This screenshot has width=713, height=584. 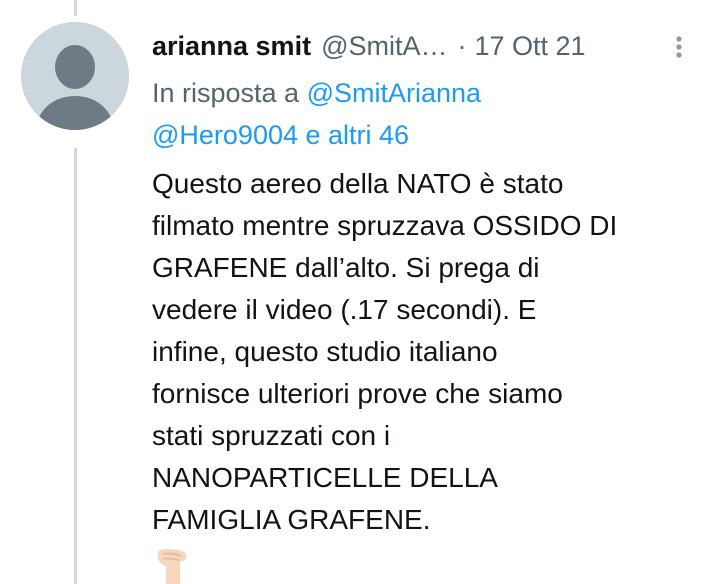 What do you see at coordinates (231, 46) in the screenshot?
I see `author-name: arianna smit` at bounding box center [231, 46].